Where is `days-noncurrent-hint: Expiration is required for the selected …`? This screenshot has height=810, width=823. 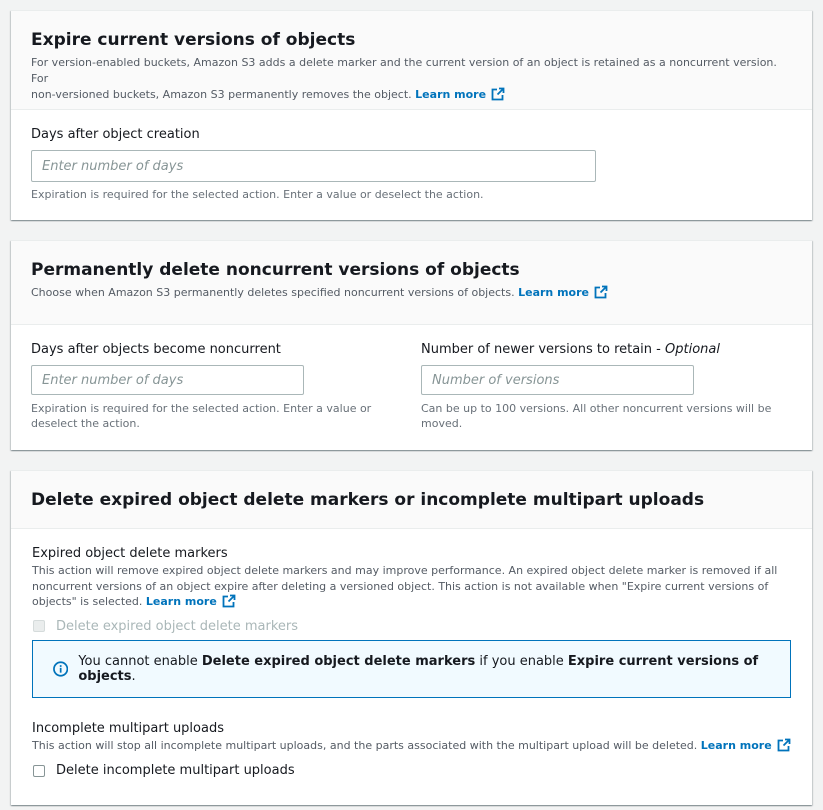
days-noncurrent-hint: Expiration is required for the selected … is located at coordinates (201, 416).